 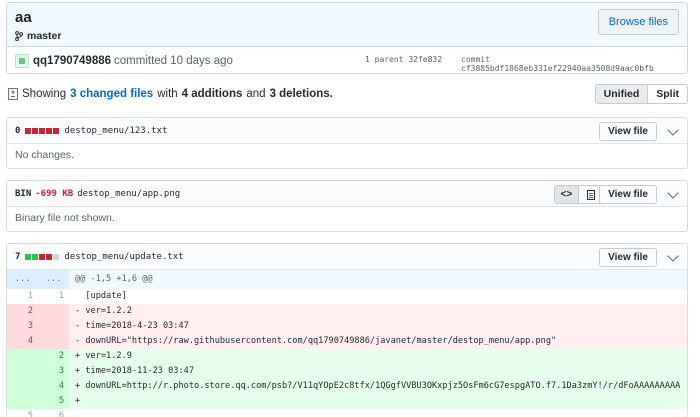 I want to click on hunk-header: ... ... @@ -1,5 +1,6 @@, so click(x=347, y=279).